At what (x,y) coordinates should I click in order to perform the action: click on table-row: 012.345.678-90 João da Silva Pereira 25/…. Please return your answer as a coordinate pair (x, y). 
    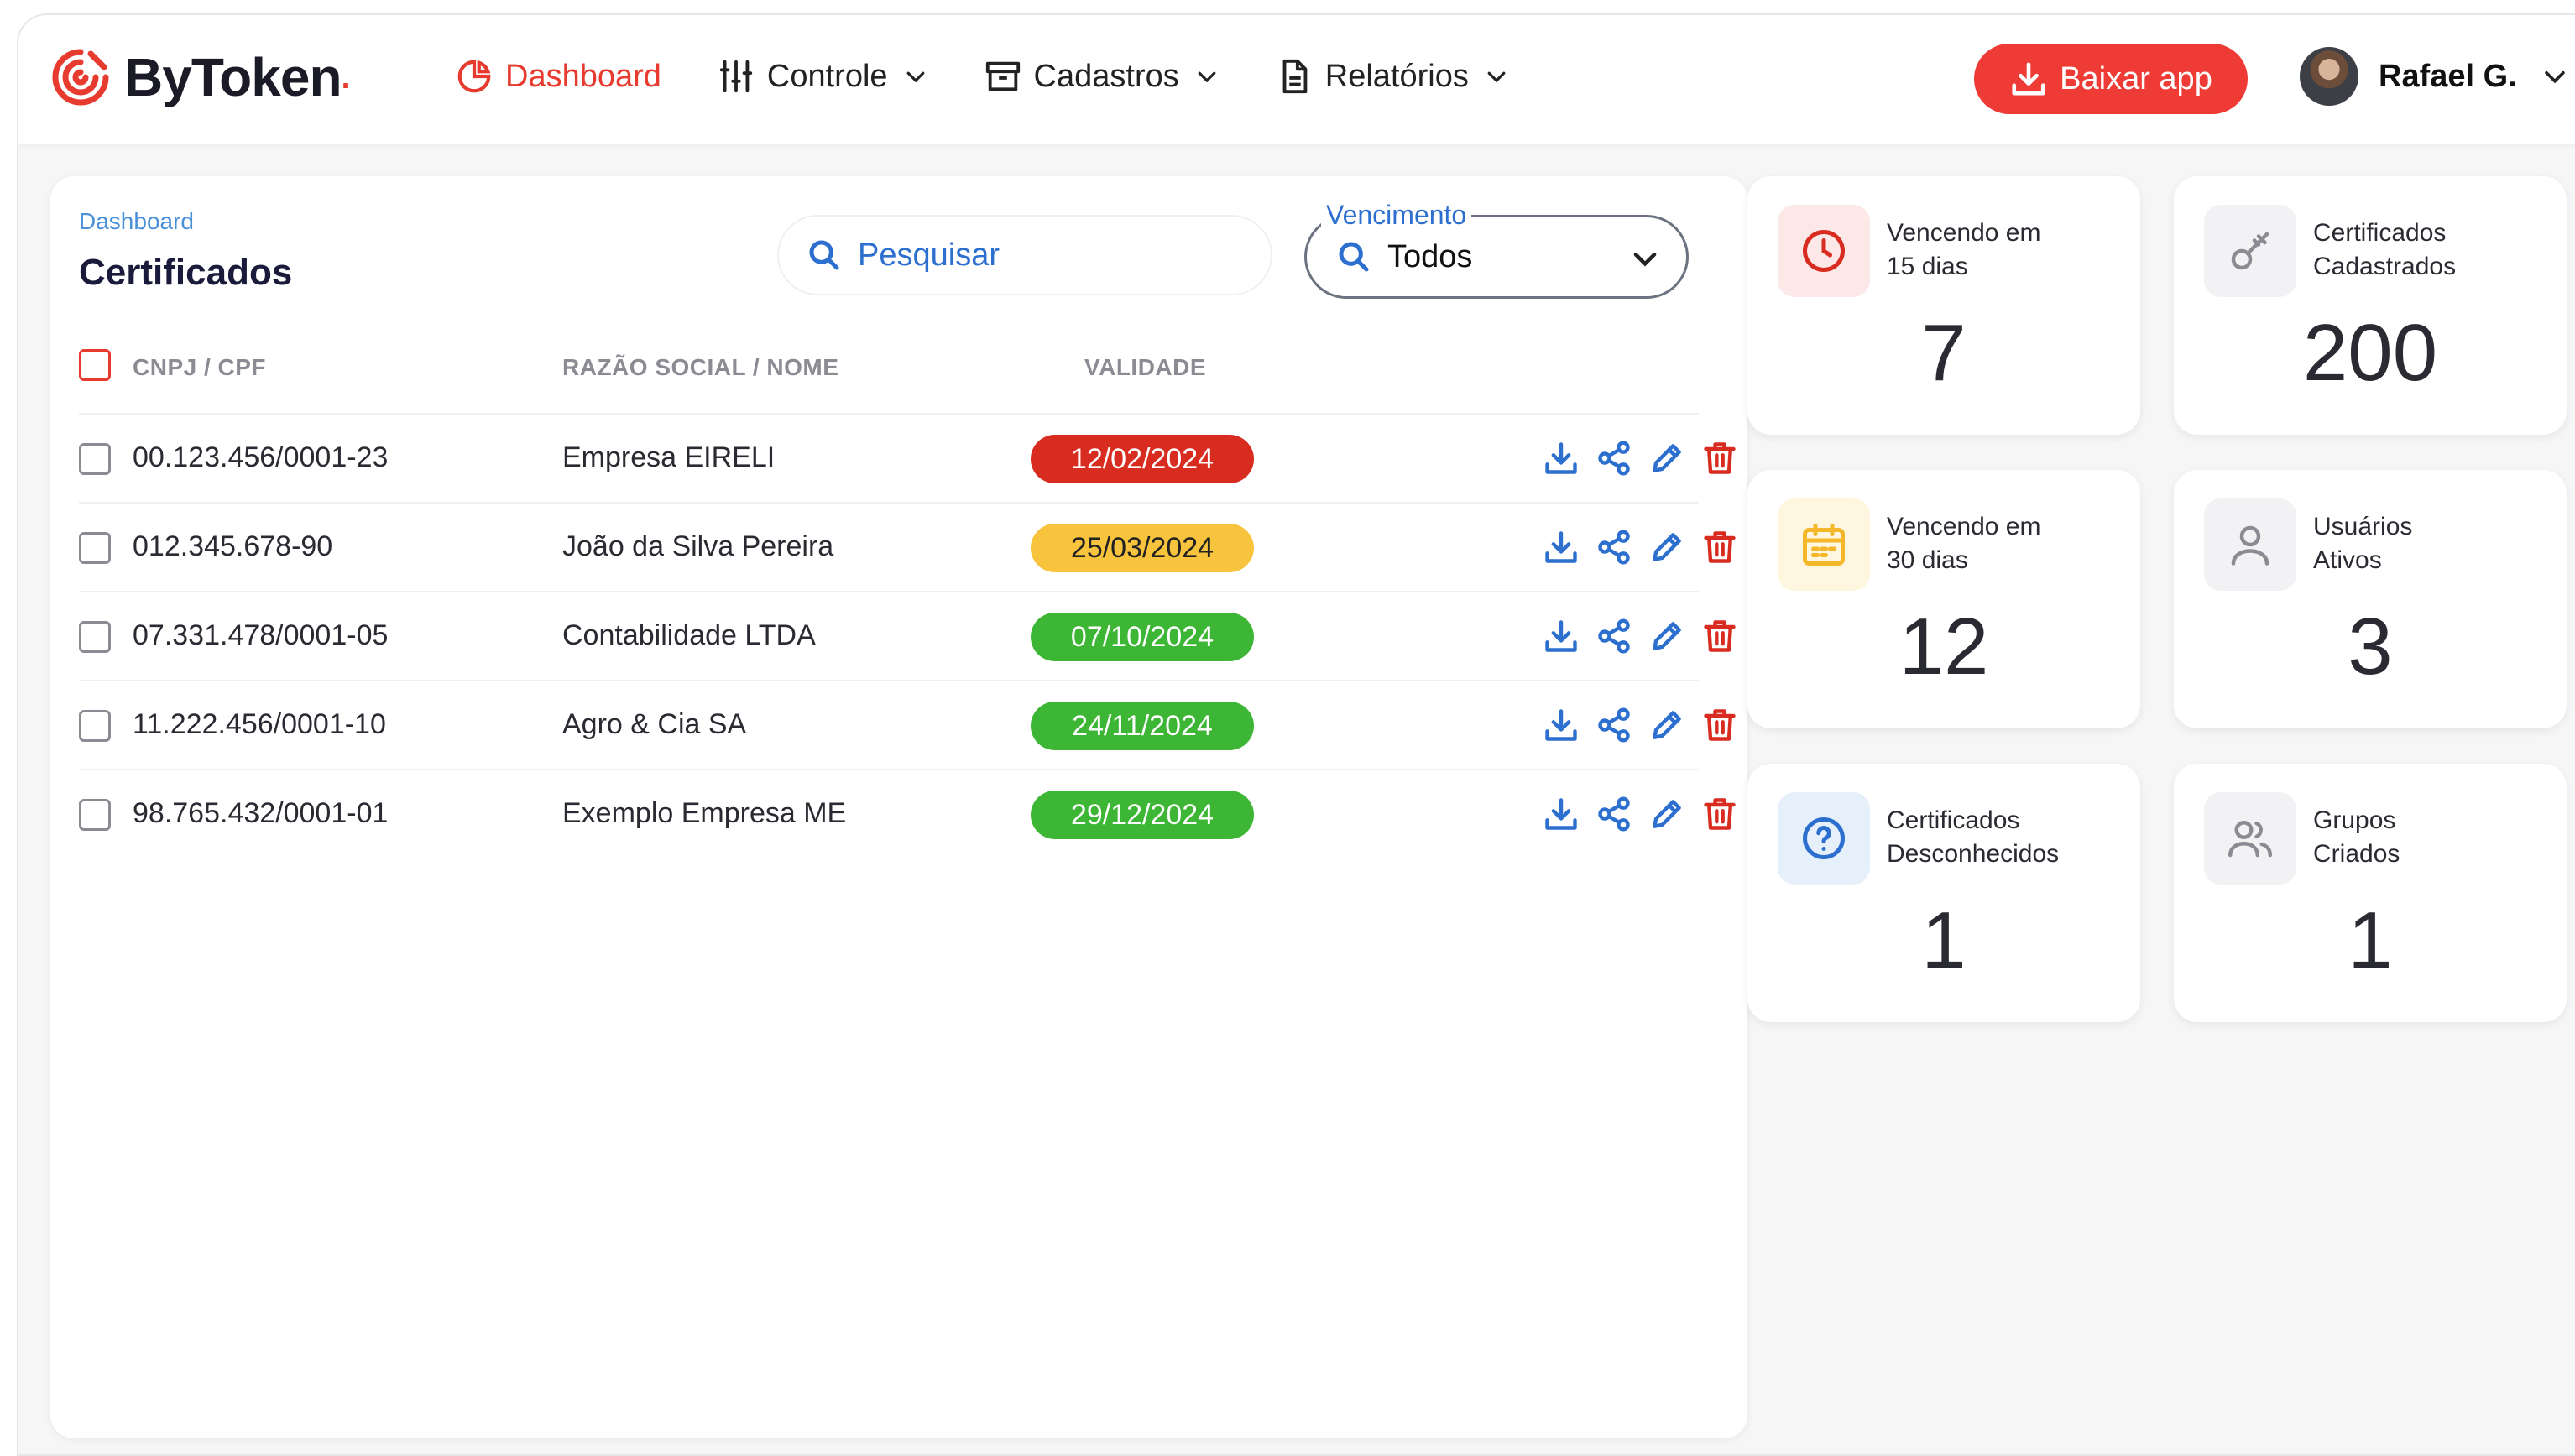
    Looking at the image, I should click on (907, 546).